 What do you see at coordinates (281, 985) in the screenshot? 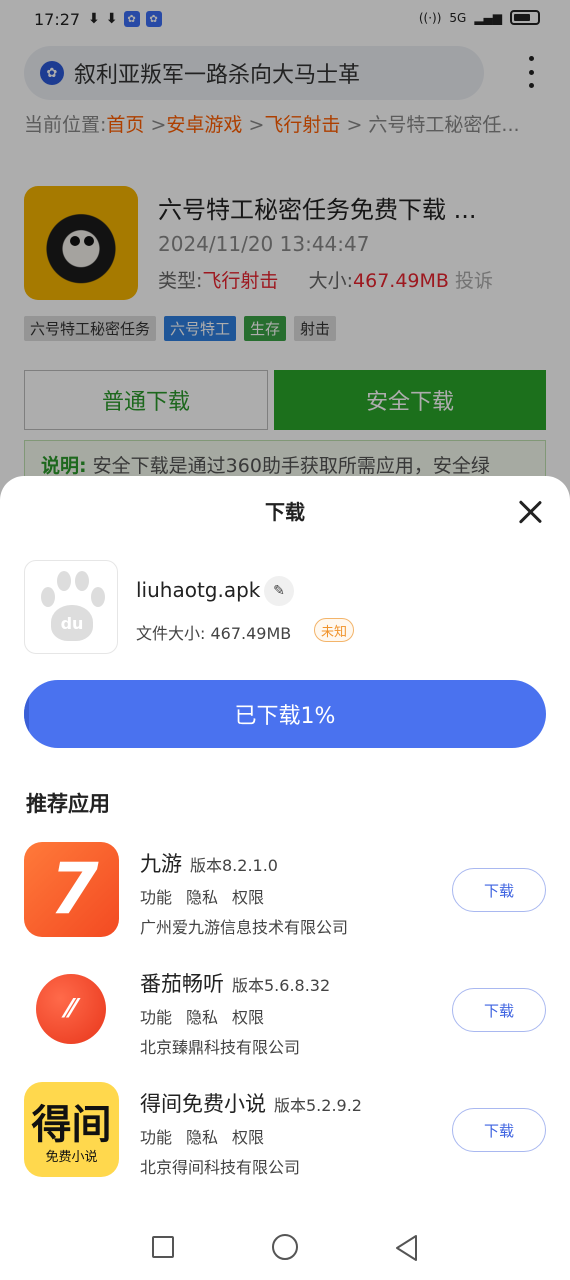
I see `app-version: 版本5.6.8.32` at bounding box center [281, 985].